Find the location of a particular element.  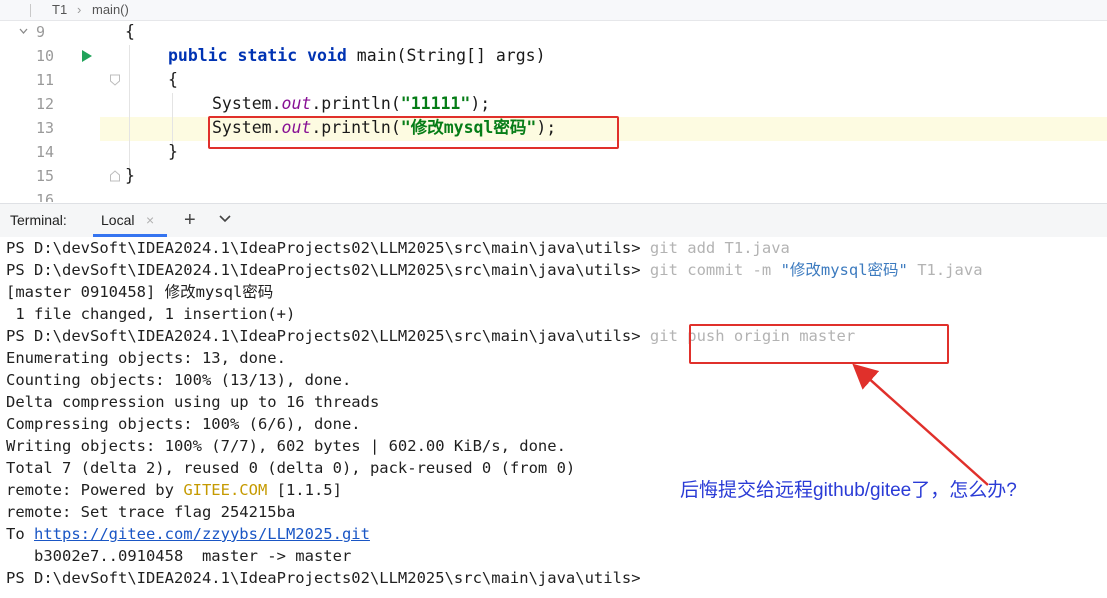

terminal-line: [master 0910458] 修改mysql密码 is located at coordinates (140, 292).